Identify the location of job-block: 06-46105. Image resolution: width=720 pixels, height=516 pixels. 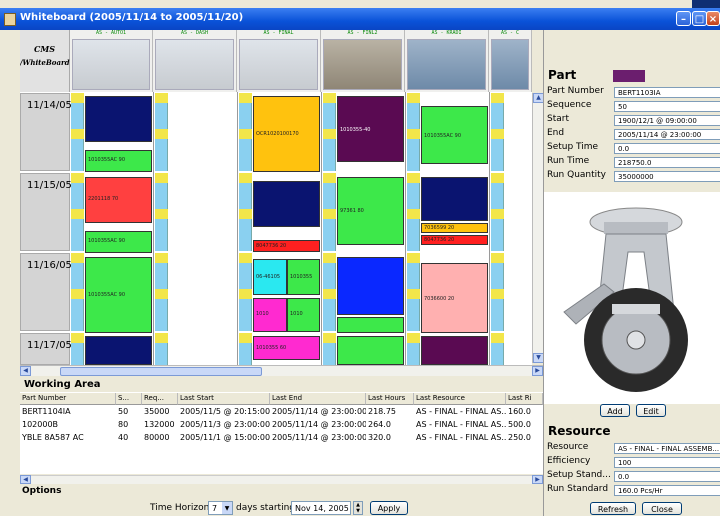
(270, 277).